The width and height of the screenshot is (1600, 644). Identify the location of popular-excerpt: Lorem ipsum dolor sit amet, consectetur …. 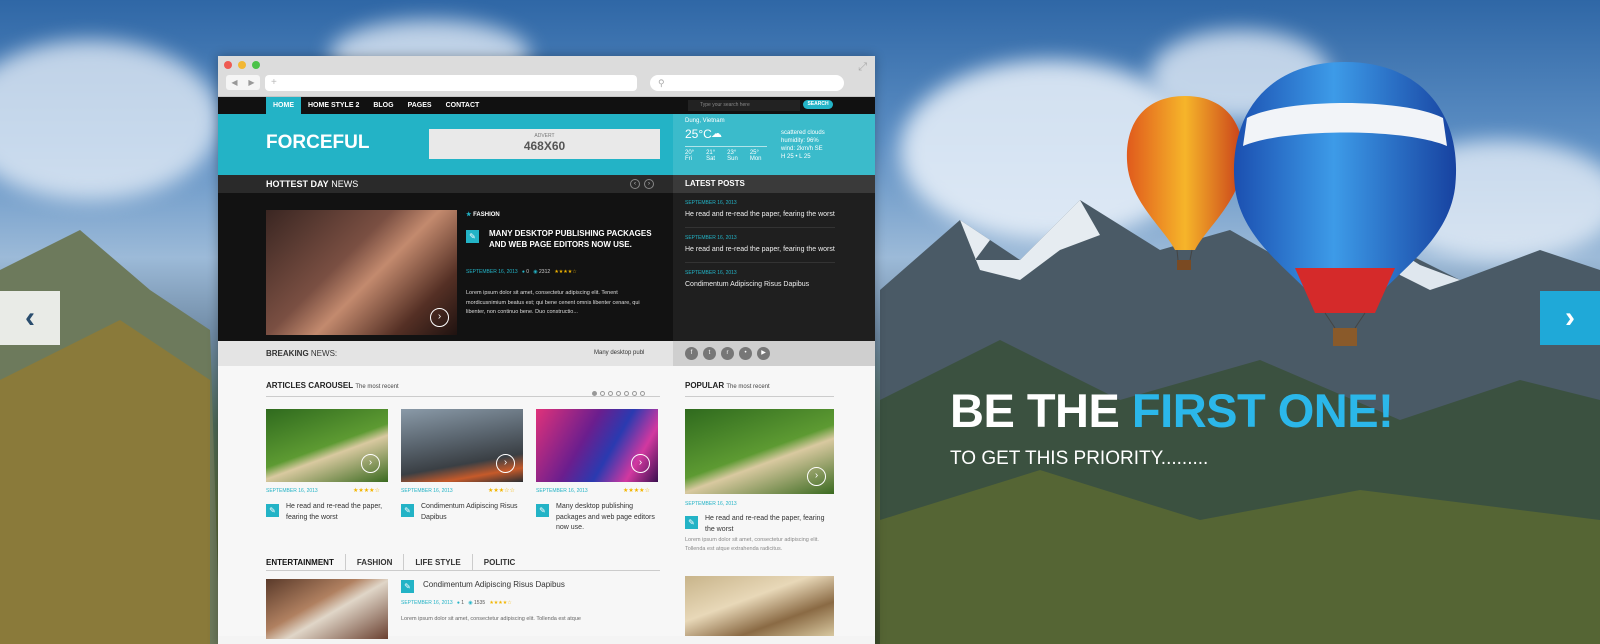
(752, 544).